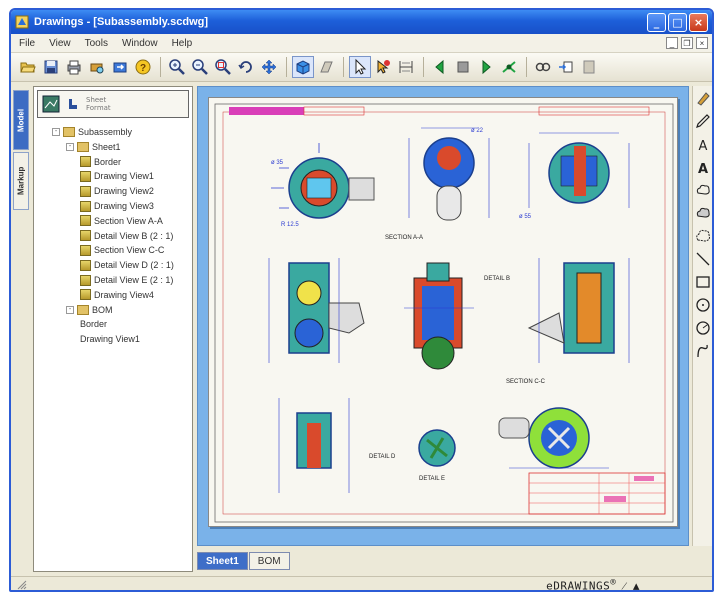 This screenshot has width=722, height=600. Describe the element at coordinates (677, 22) in the screenshot. I see `maximize-icon: □` at that location.